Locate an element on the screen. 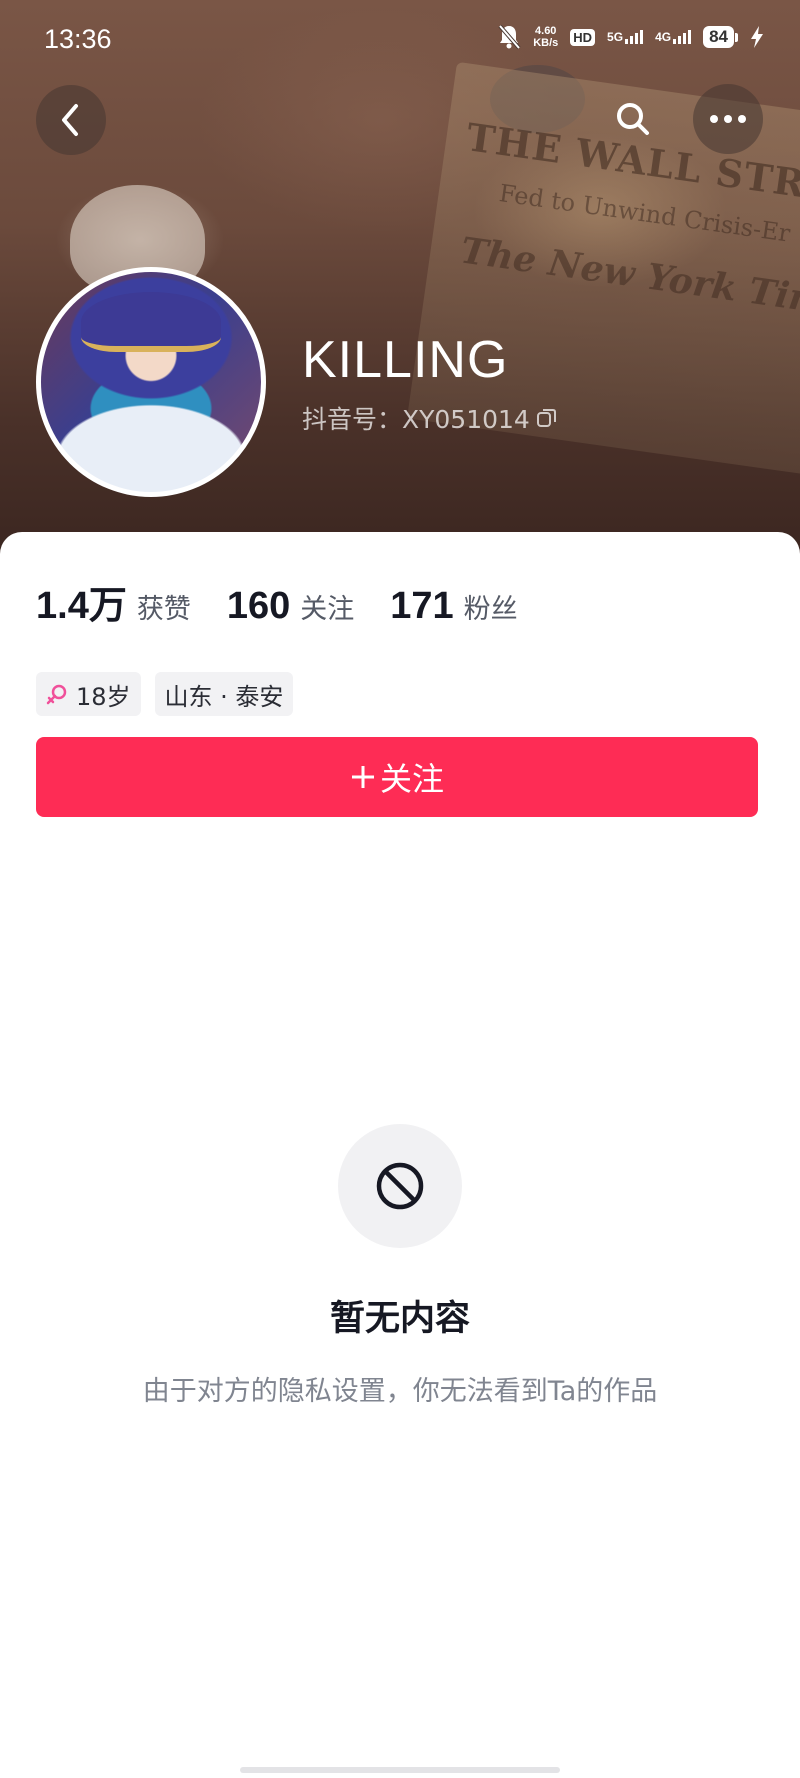 The image size is (800, 1778). network-speed: 4.60 KB/s is located at coordinates (545, 37).